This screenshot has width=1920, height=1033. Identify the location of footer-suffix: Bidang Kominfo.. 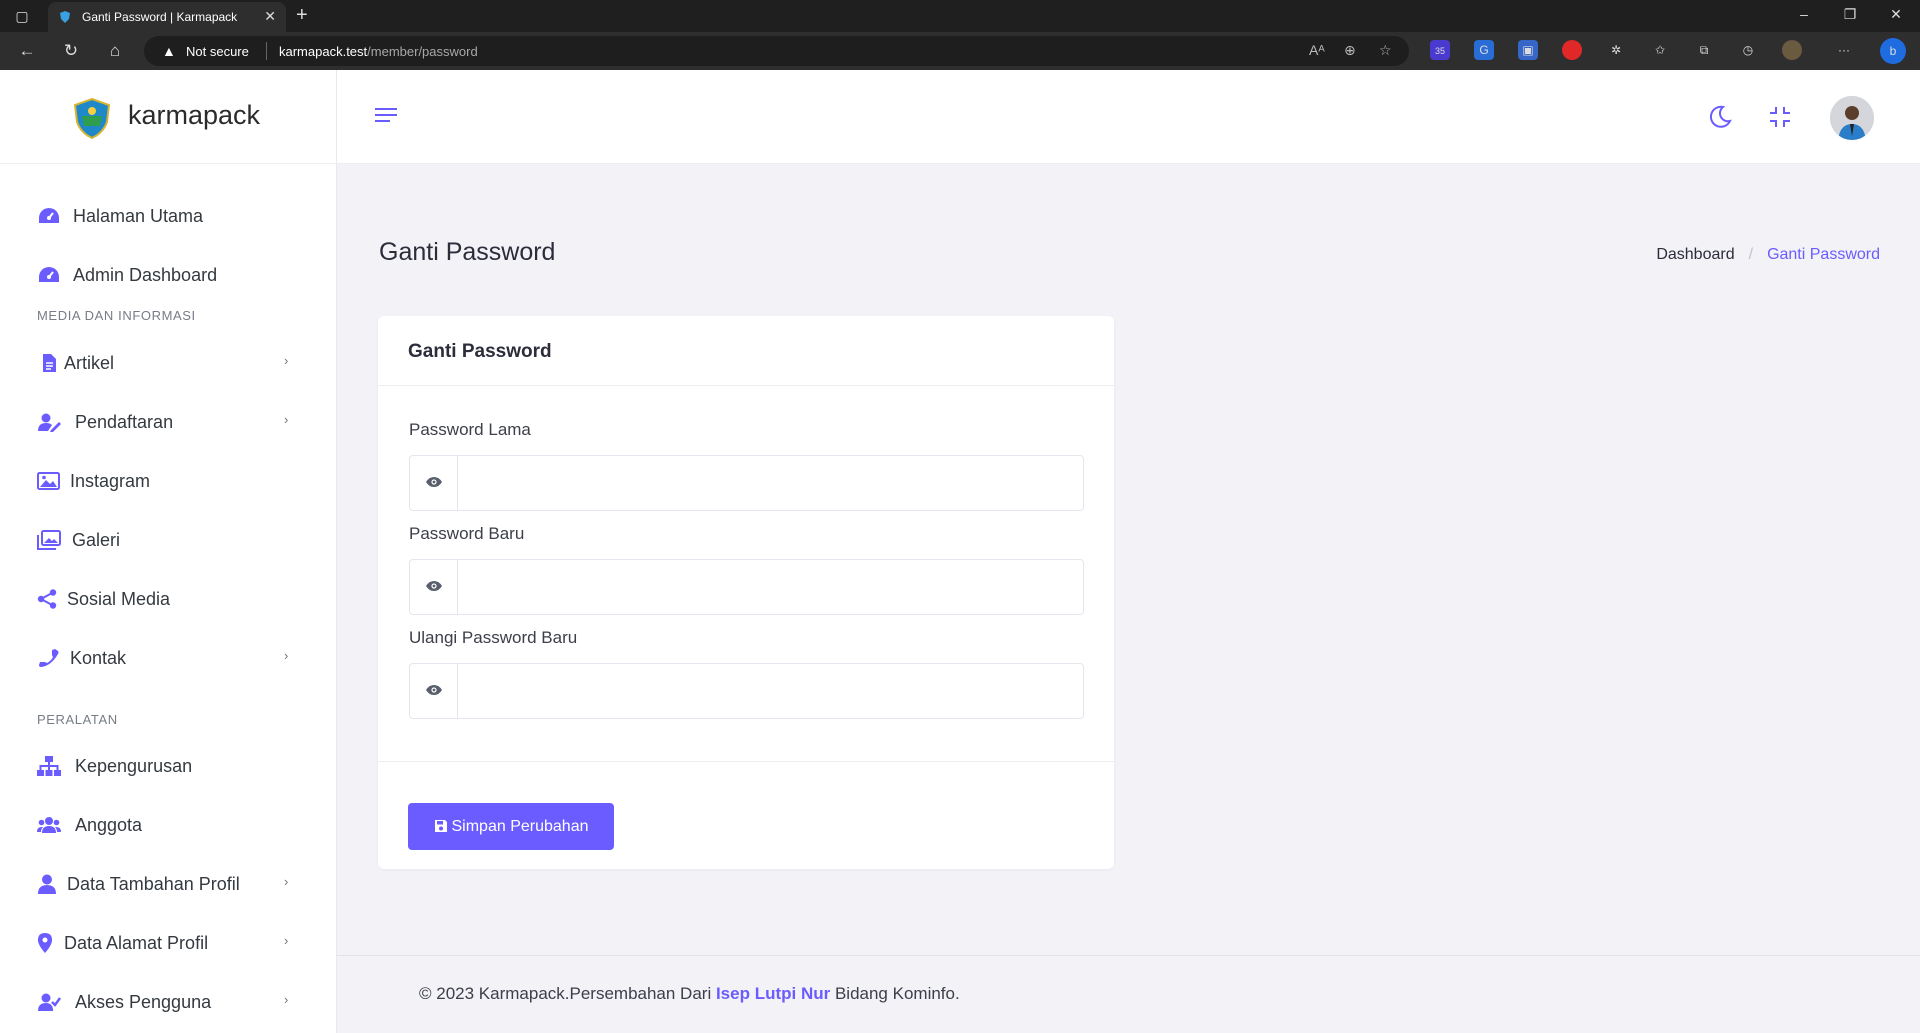
(895, 993).